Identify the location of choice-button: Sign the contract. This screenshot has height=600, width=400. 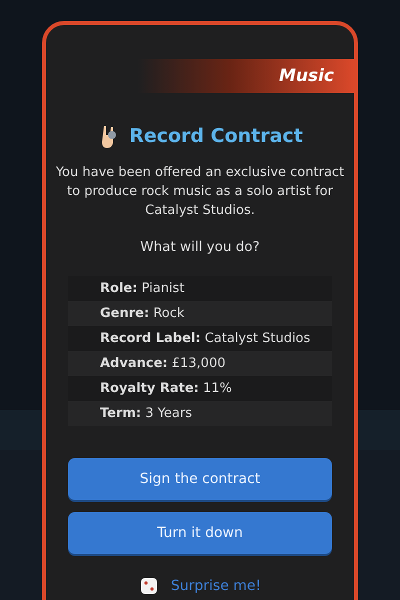
(200, 479).